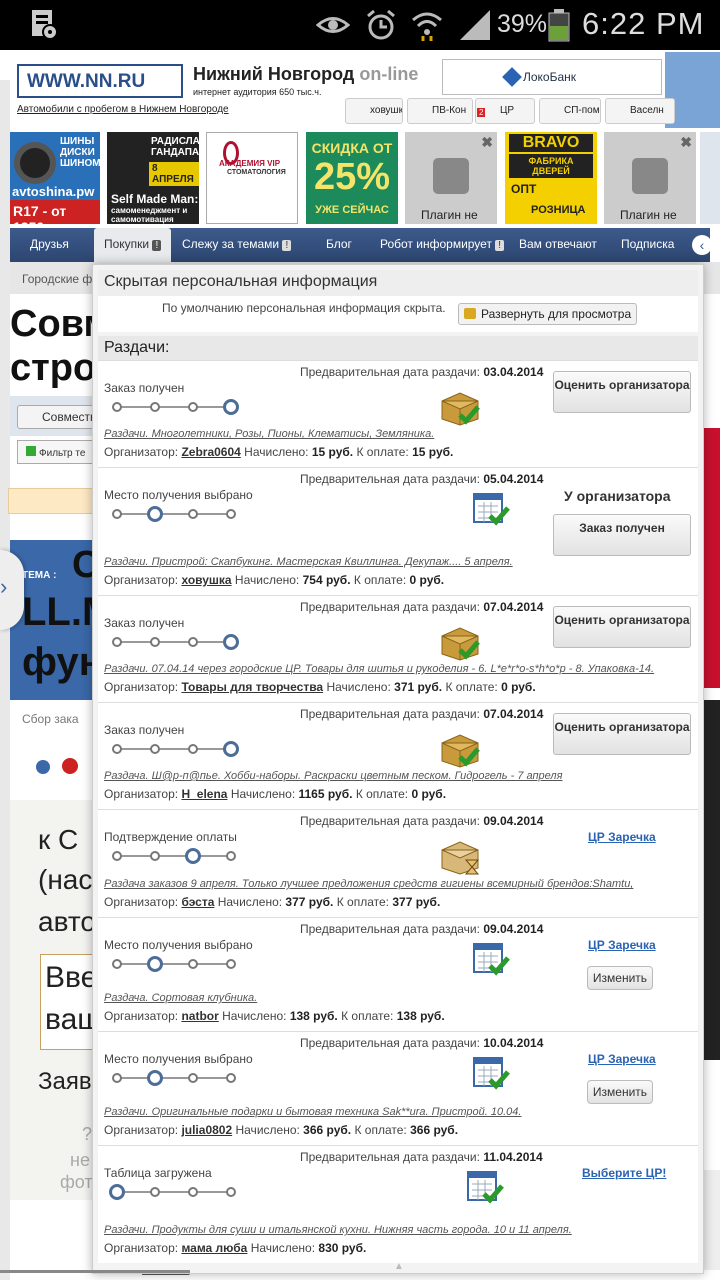 This screenshot has height=1280, width=720. Describe the element at coordinates (558, 244) in the screenshot. I see `nav-answers: Вам отвечают` at that location.